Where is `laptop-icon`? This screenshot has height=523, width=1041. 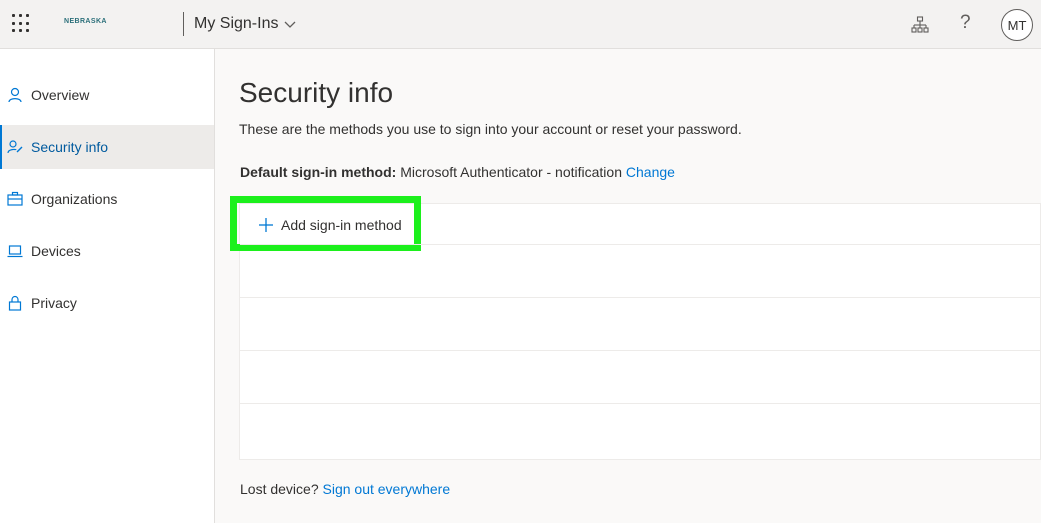
laptop-icon is located at coordinates (15, 251).